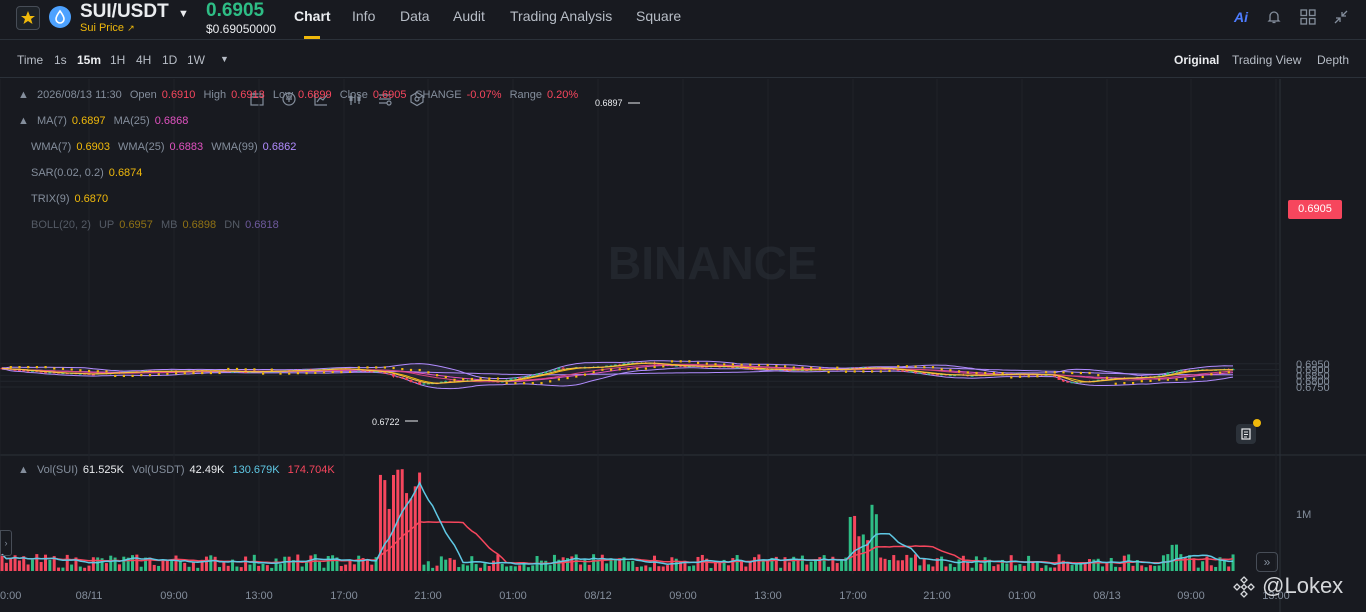  I want to click on collapse-volume-icon: ▲, so click(23, 470).